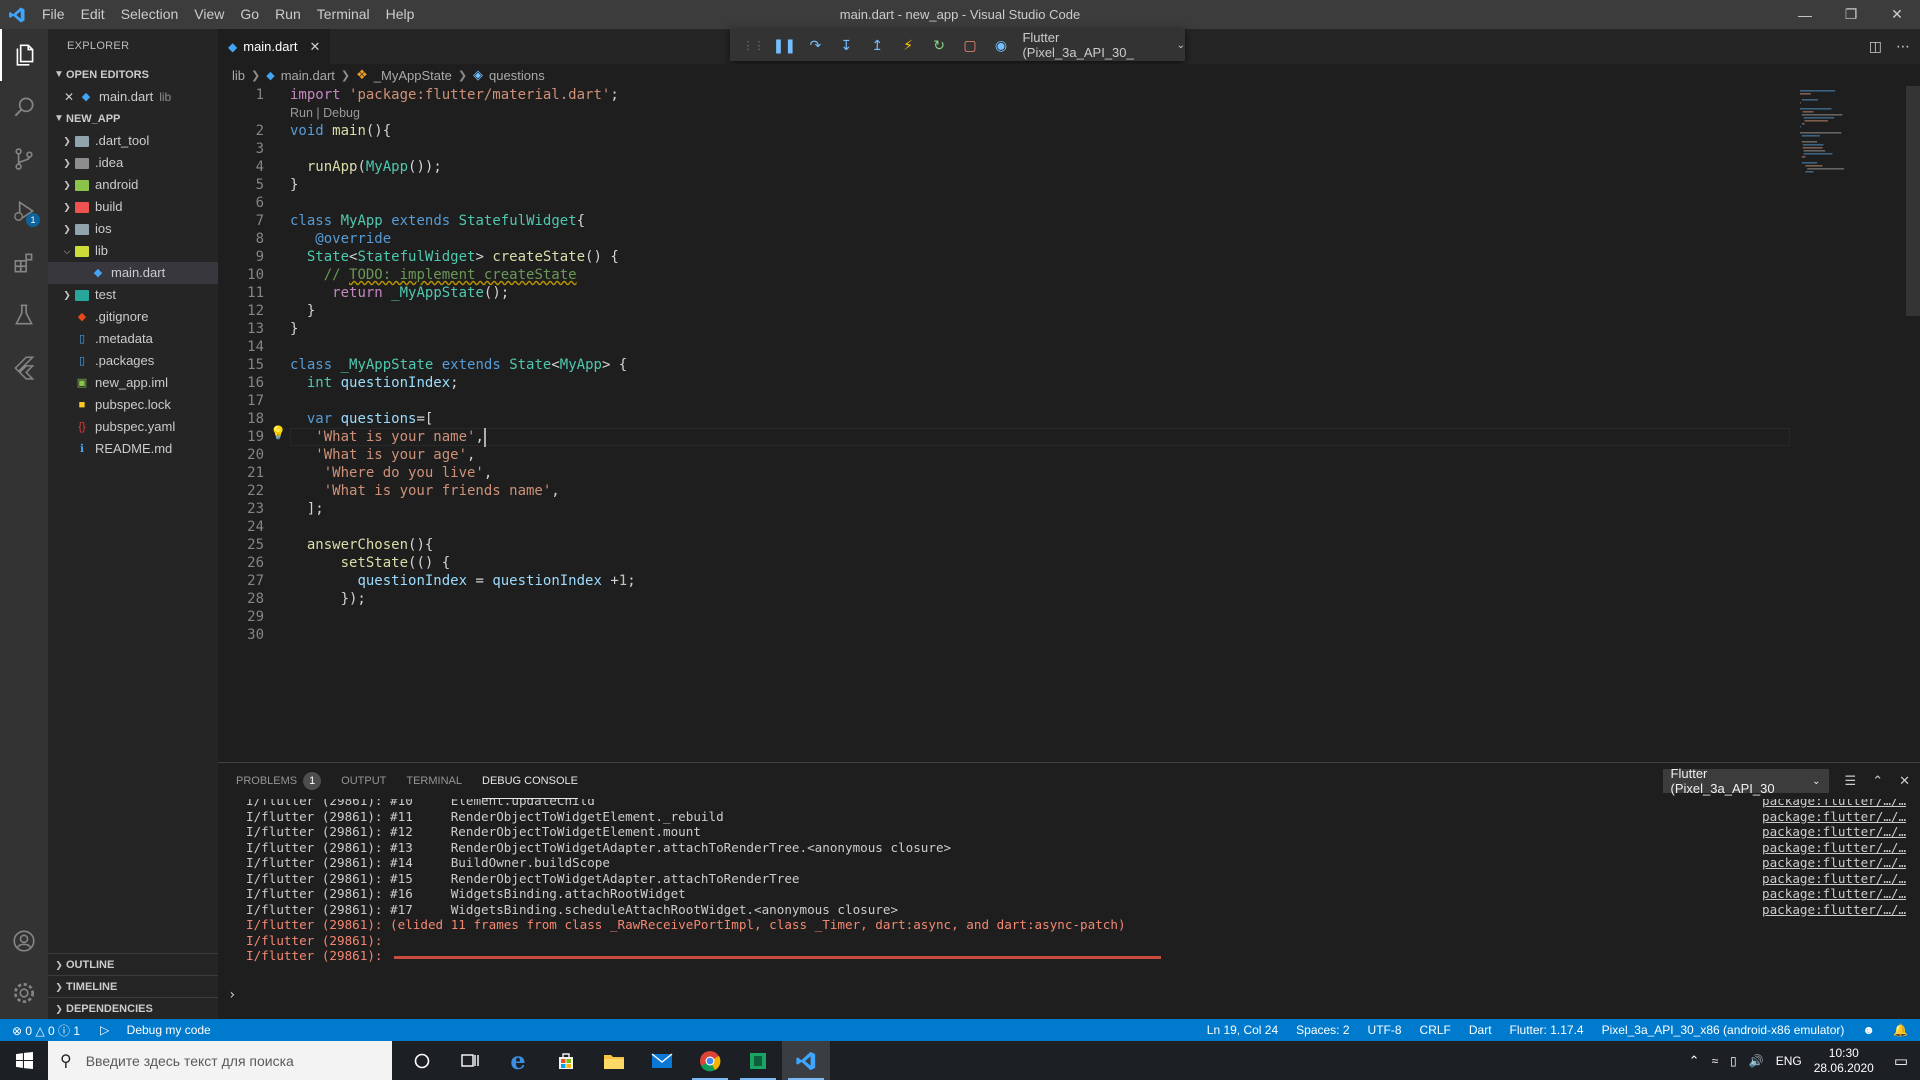 The height and width of the screenshot is (1080, 1920). What do you see at coordinates (133, 339) in the screenshot?
I see `file-tree-item: ▯ .metadata` at bounding box center [133, 339].